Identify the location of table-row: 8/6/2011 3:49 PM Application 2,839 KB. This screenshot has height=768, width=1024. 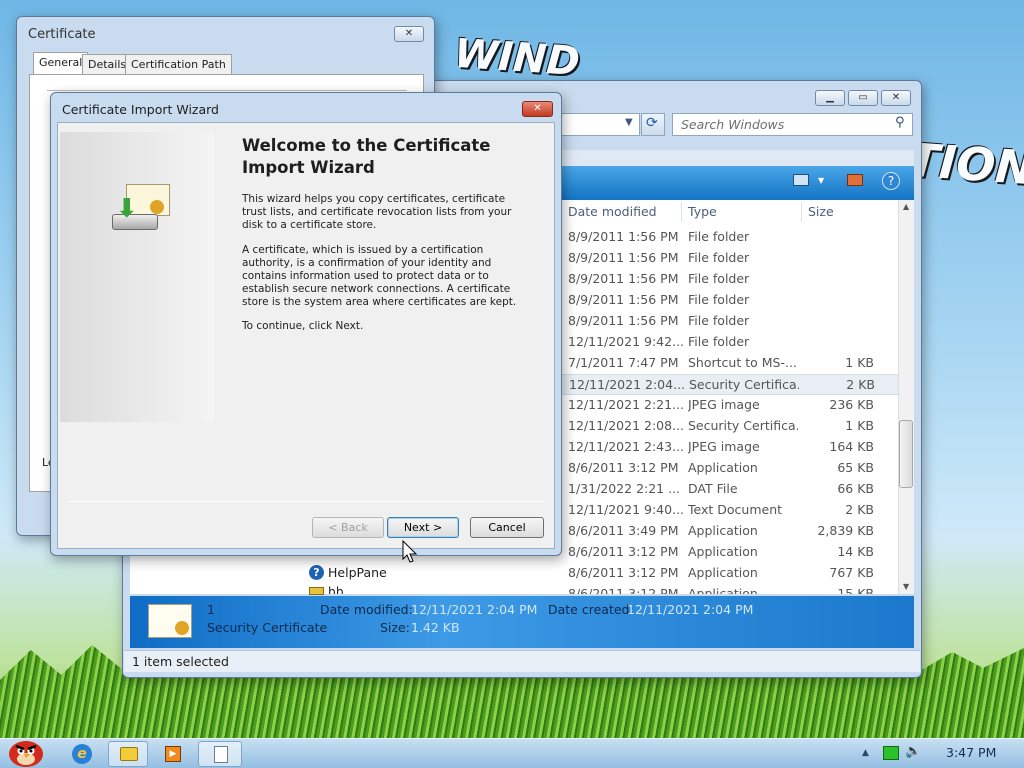
(730, 531).